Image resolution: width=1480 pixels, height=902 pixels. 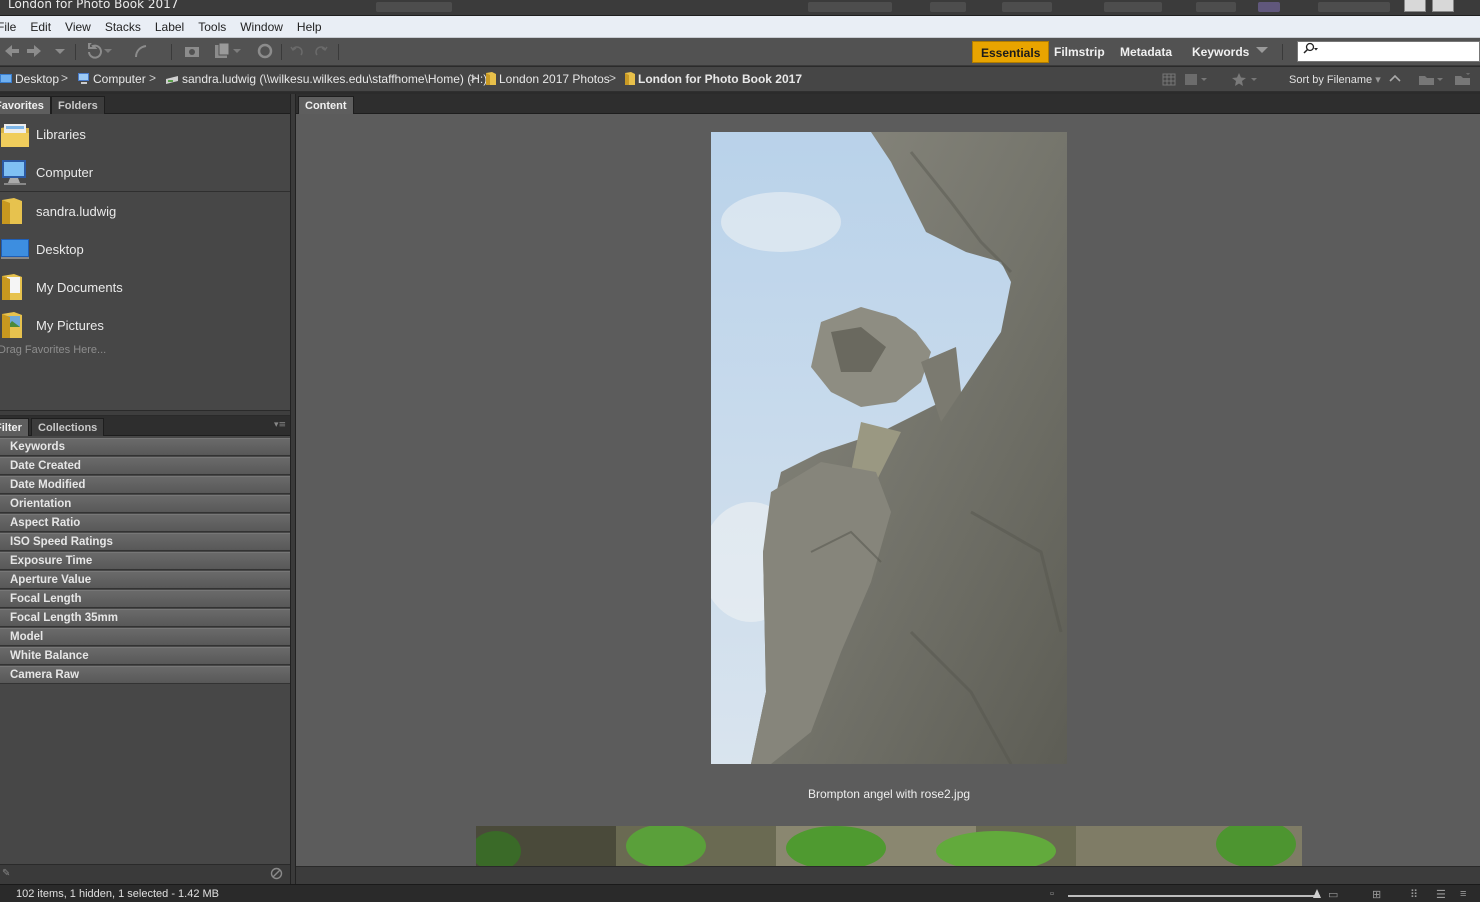 I want to click on favorite-item-my-documents: My Documents, so click(x=145, y=287).